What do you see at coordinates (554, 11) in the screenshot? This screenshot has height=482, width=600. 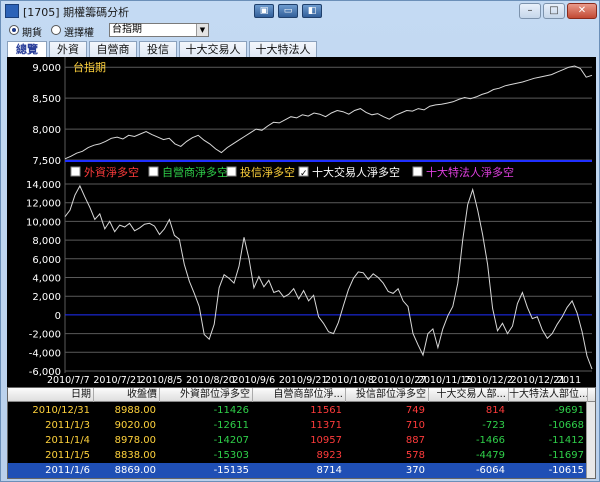 I see `maximize-button: □` at bounding box center [554, 11].